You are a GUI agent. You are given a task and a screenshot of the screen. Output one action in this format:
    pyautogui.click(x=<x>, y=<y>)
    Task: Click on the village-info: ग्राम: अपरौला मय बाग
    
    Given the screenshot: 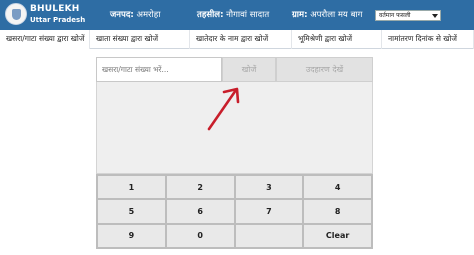 What is the action you would take?
    pyautogui.click(x=327, y=14)
    